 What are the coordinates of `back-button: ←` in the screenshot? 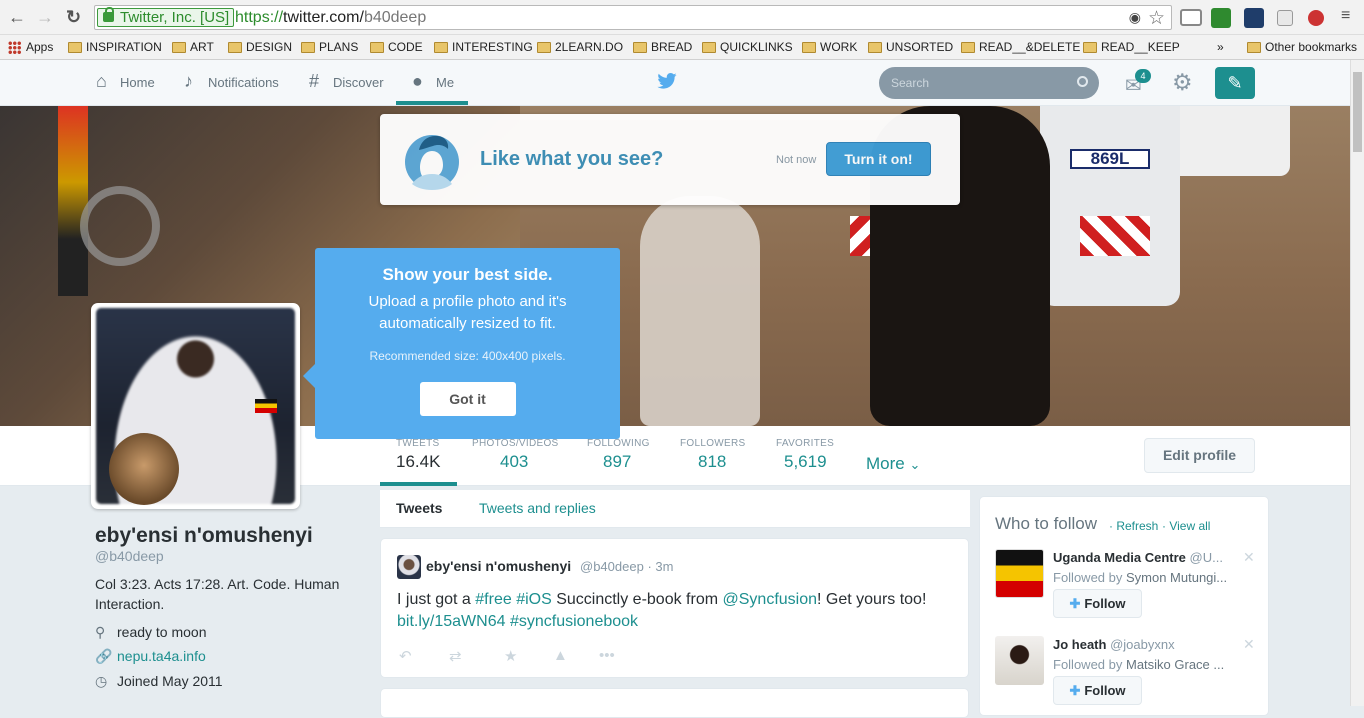 It's located at (17, 17).